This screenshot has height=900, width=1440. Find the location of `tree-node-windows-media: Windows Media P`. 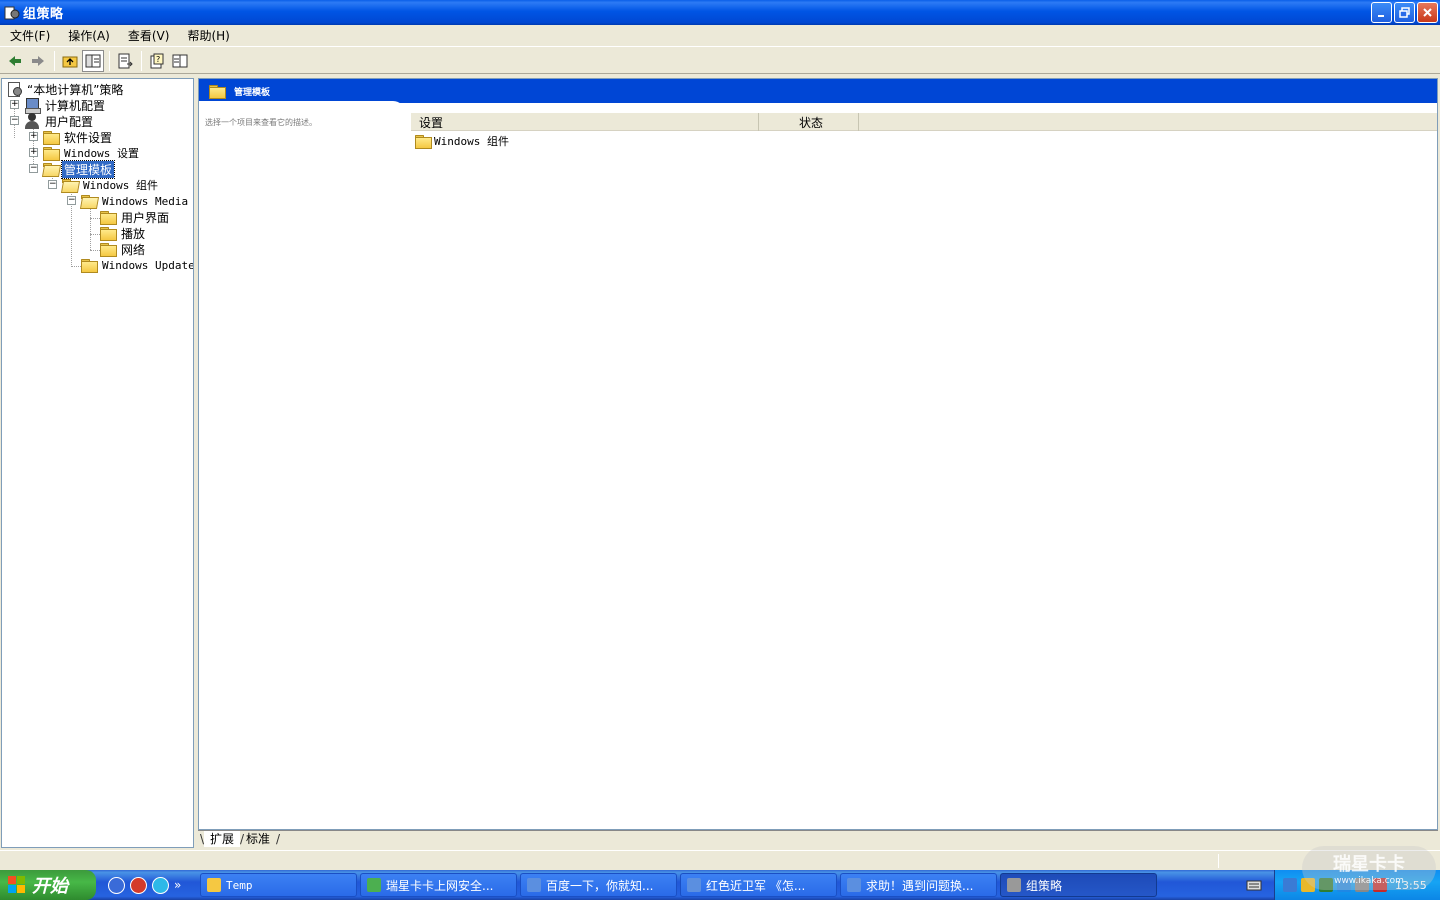

tree-node-windows-media: Windows Media P is located at coordinates (137, 201).